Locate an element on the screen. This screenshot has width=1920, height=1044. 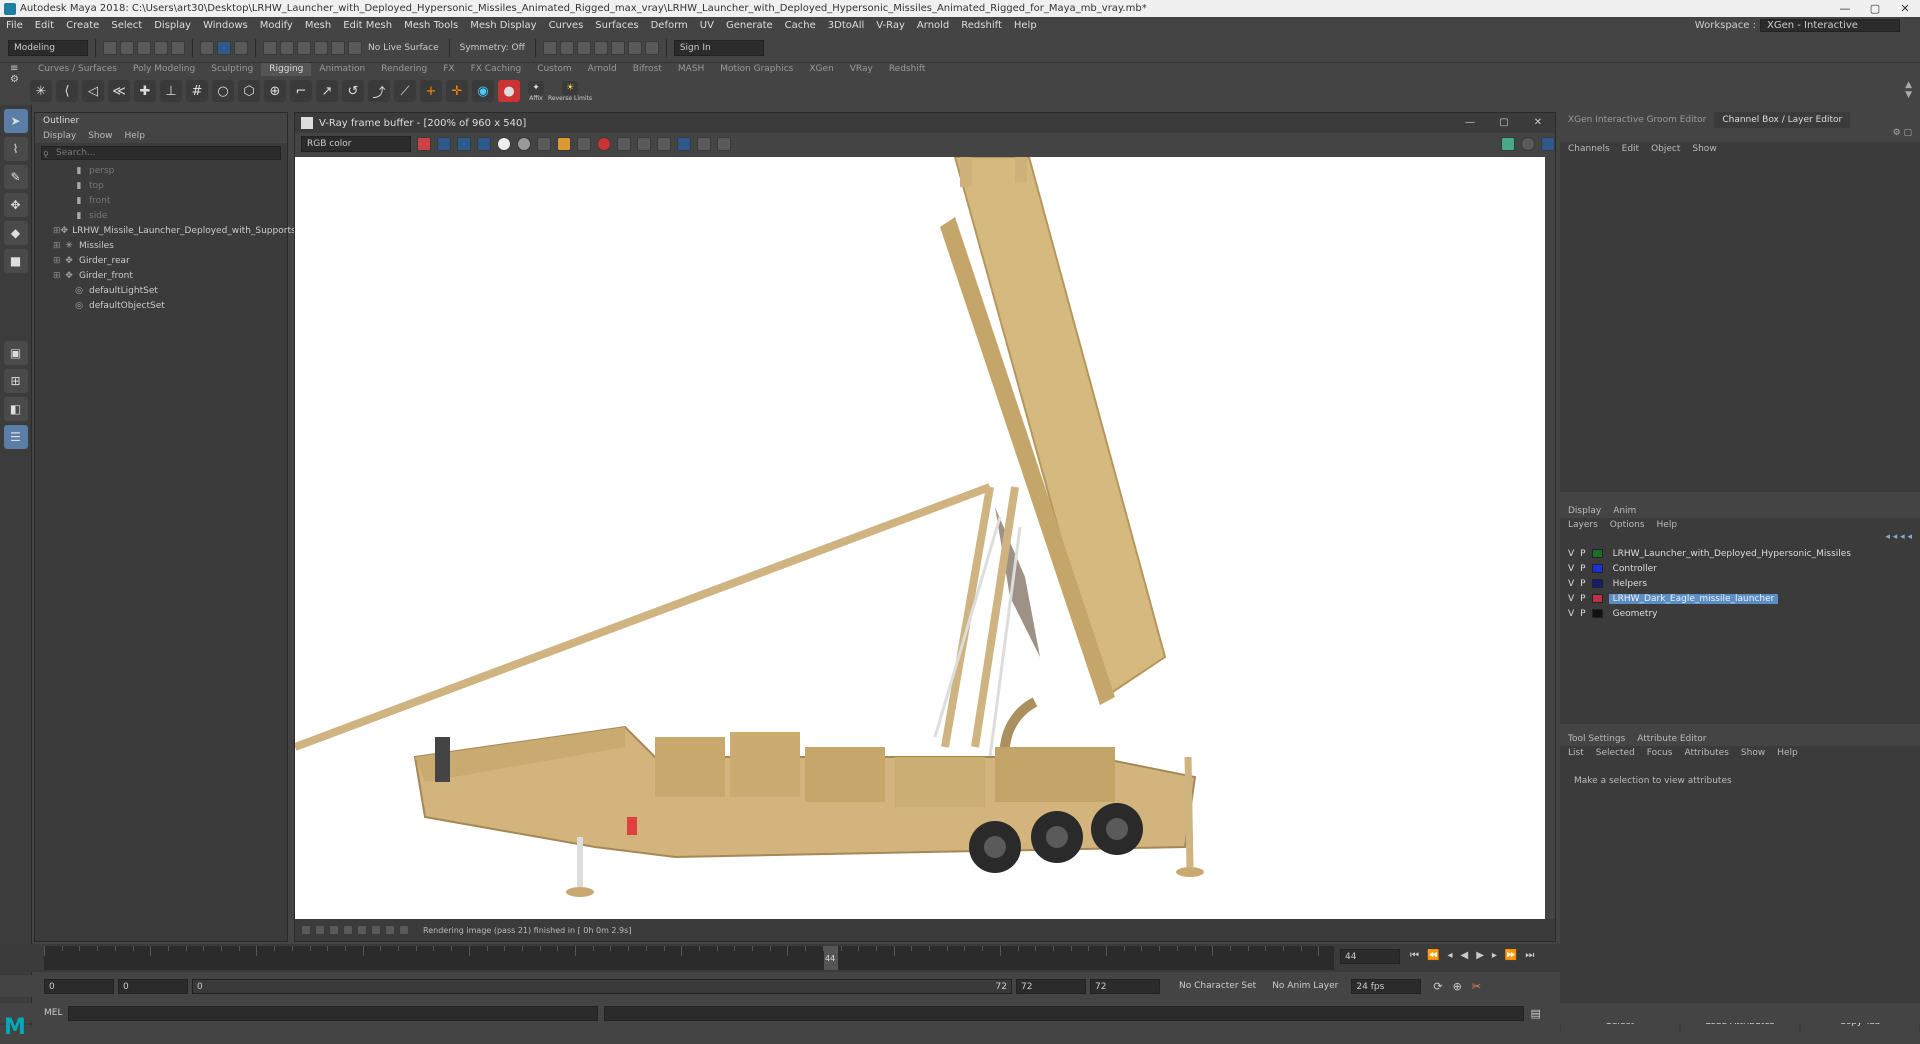
region-render-icon is located at coordinates (624, 144).